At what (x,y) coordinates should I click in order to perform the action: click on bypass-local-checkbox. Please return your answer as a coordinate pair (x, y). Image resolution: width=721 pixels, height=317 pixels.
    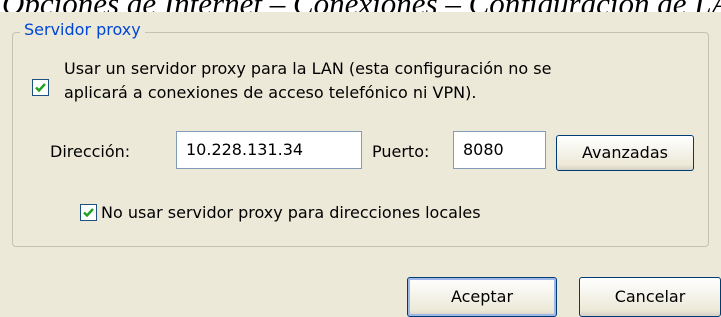
    Looking at the image, I should click on (88, 212).